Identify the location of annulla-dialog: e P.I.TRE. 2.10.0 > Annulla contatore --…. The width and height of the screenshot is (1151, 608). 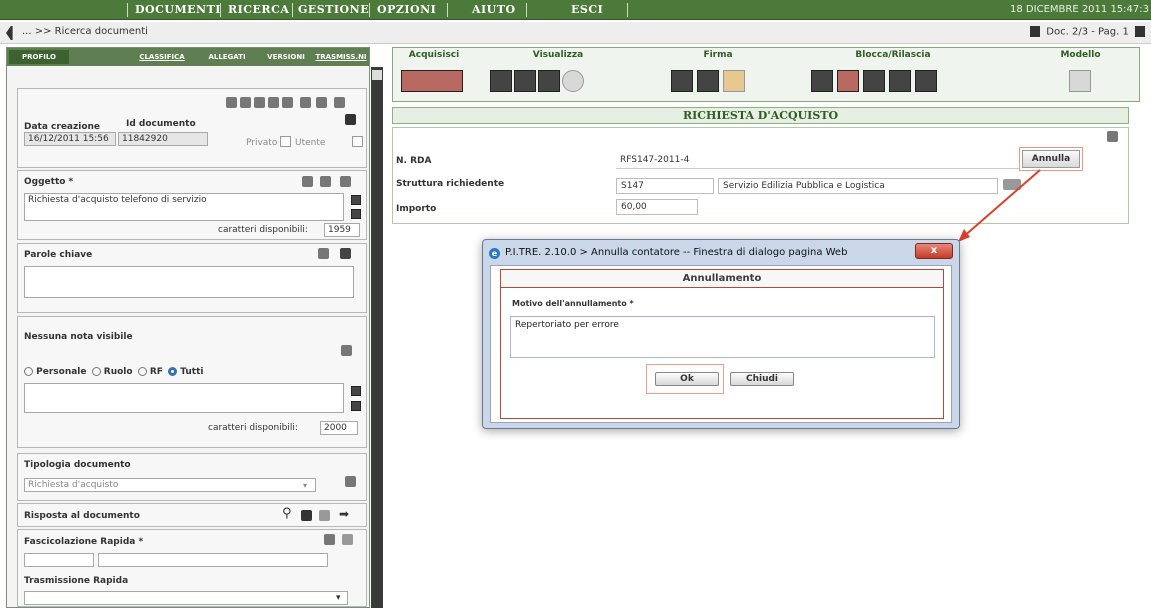
(721, 334).